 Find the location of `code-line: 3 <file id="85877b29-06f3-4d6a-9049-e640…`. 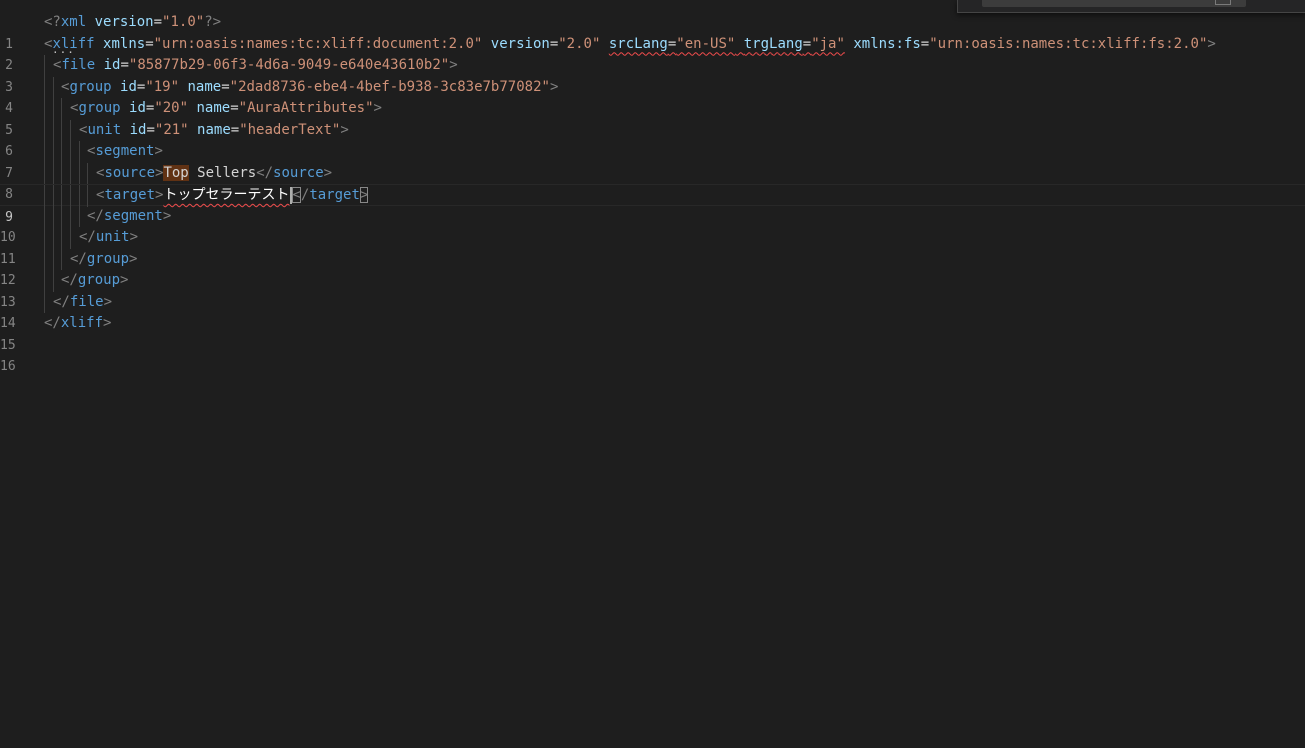

code-line: 3 <file id="85877b29-06f3-4d6a-9049-e640… is located at coordinates (652, 75).